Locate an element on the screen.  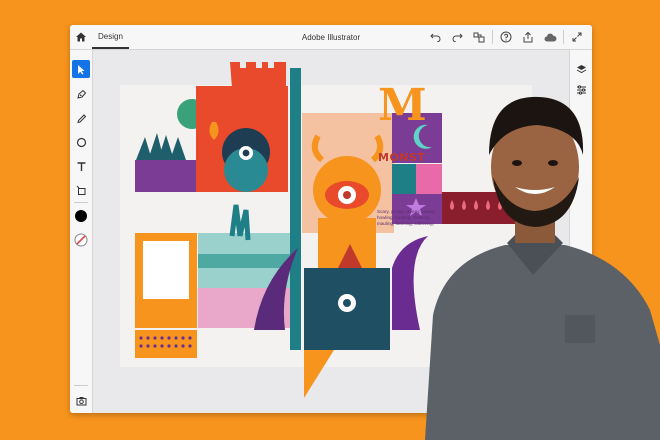
right-eye is located at coordinates (553, 163).